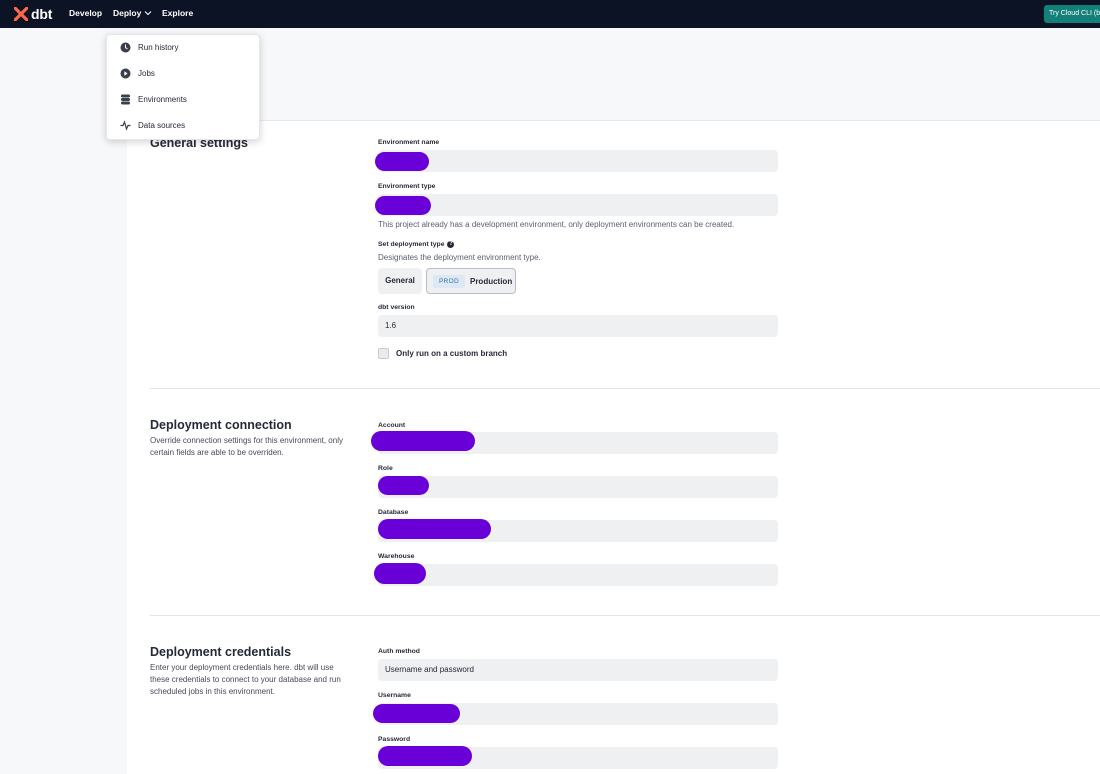 This screenshot has width=1100, height=774. What do you see at coordinates (491, 281) in the screenshot?
I see `production-label: Production` at bounding box center [491, 281].